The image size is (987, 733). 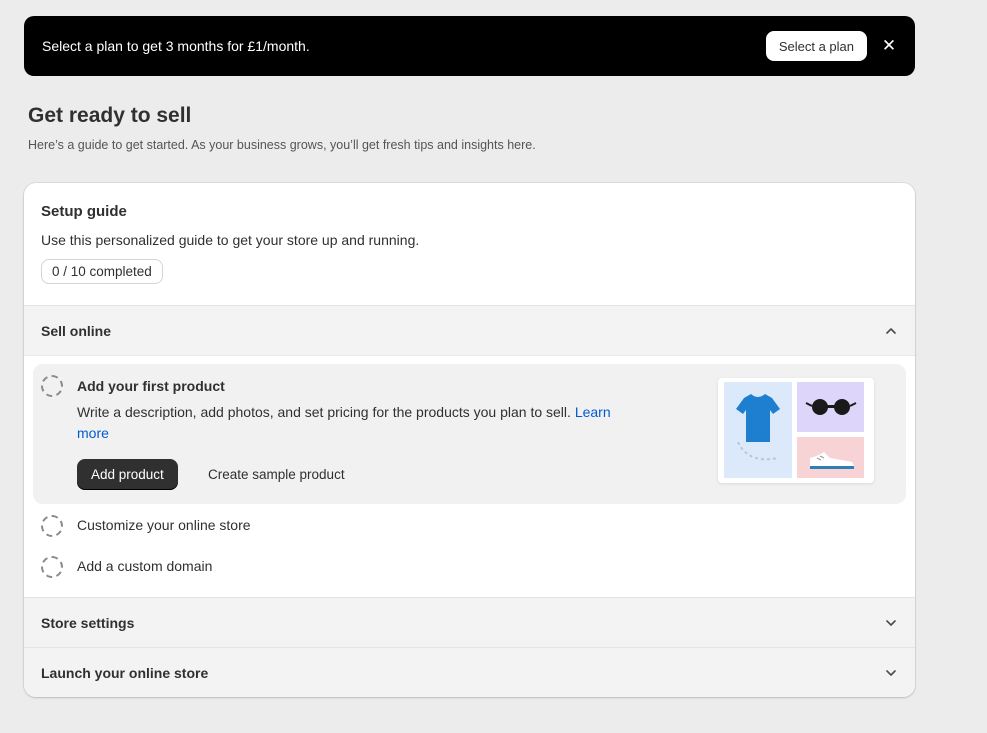 I want to click on section-title: Sell online, so click(x=76, y=330).